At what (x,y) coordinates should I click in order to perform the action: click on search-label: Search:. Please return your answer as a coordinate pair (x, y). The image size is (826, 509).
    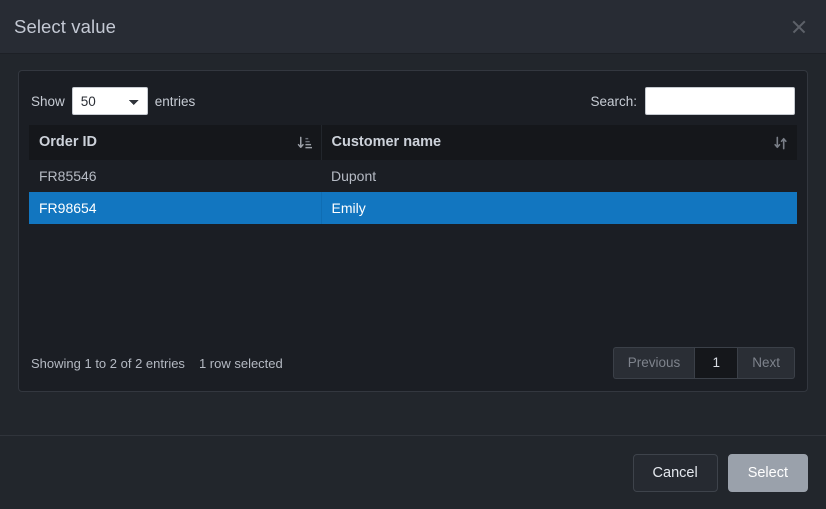
    Looking at the image, I should click on (613, 101).